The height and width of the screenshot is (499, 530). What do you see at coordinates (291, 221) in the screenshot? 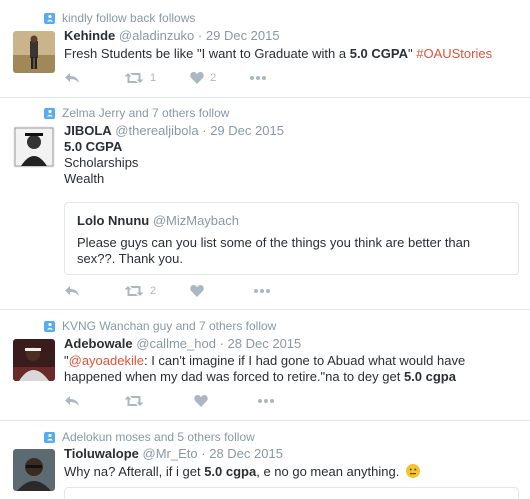
I see `quoted-header: Lolo Nnunu @MizMaybach` at bounding box center [291, 221].